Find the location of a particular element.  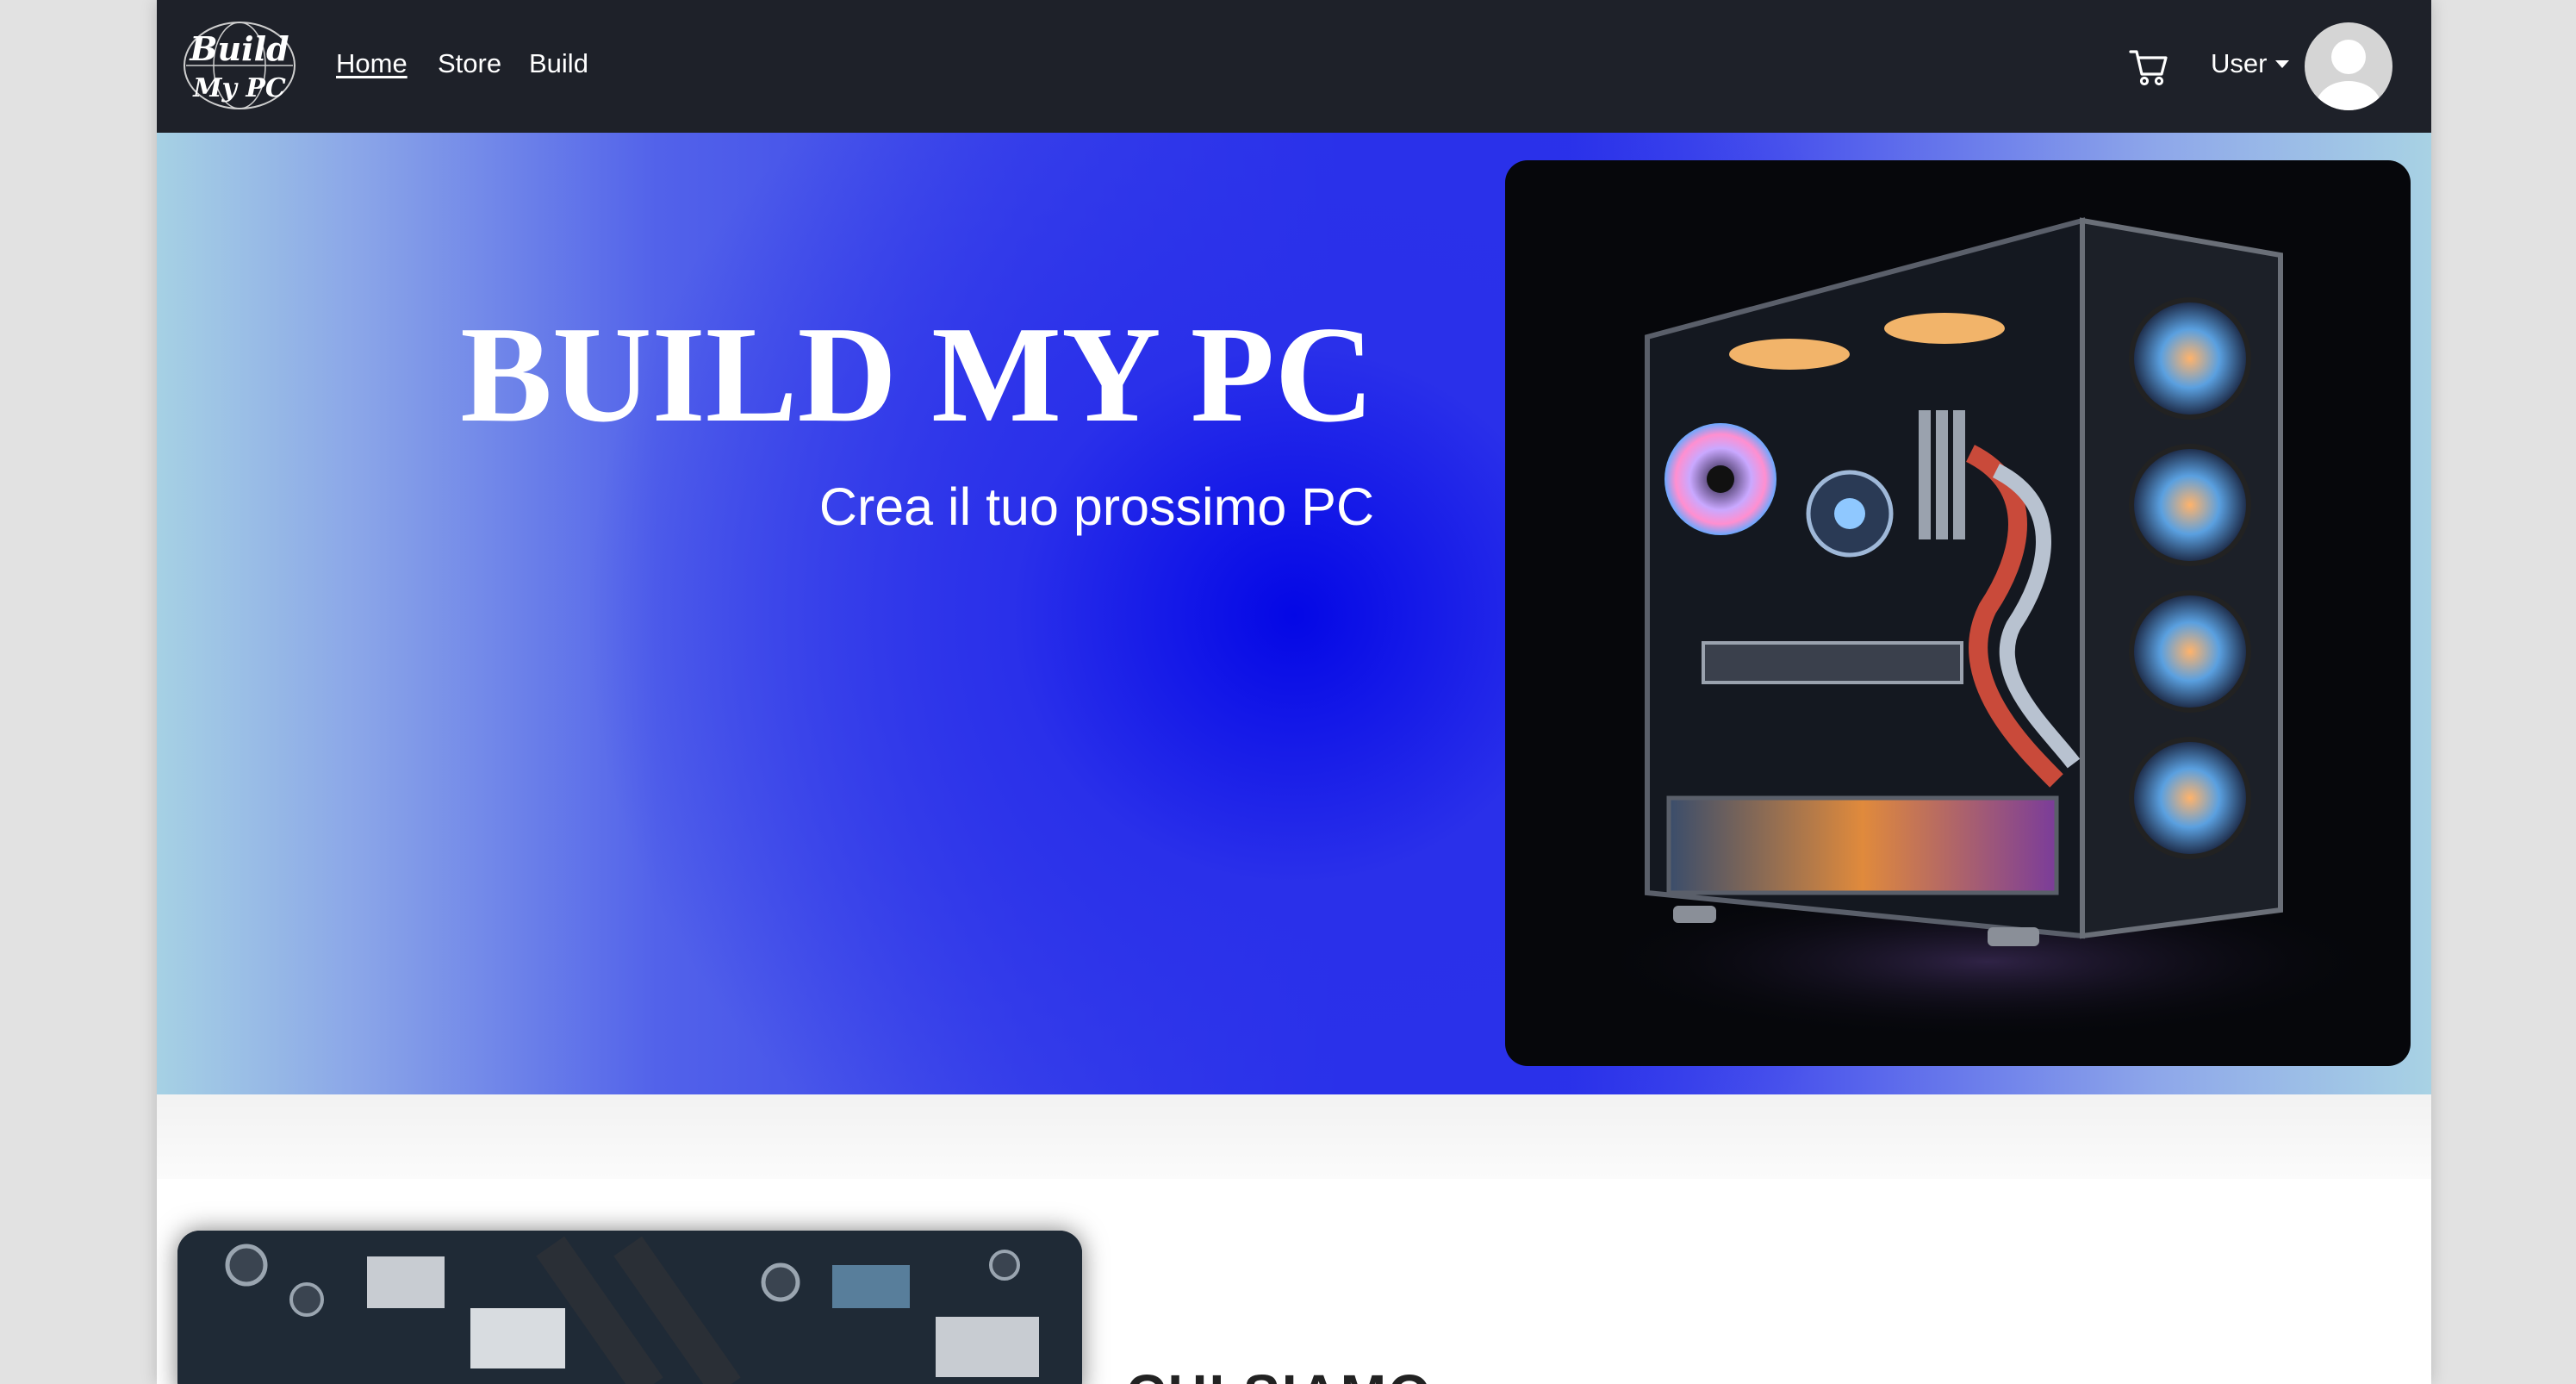

hero-title: BUILD MY PC is located at coordinates (917, 374).